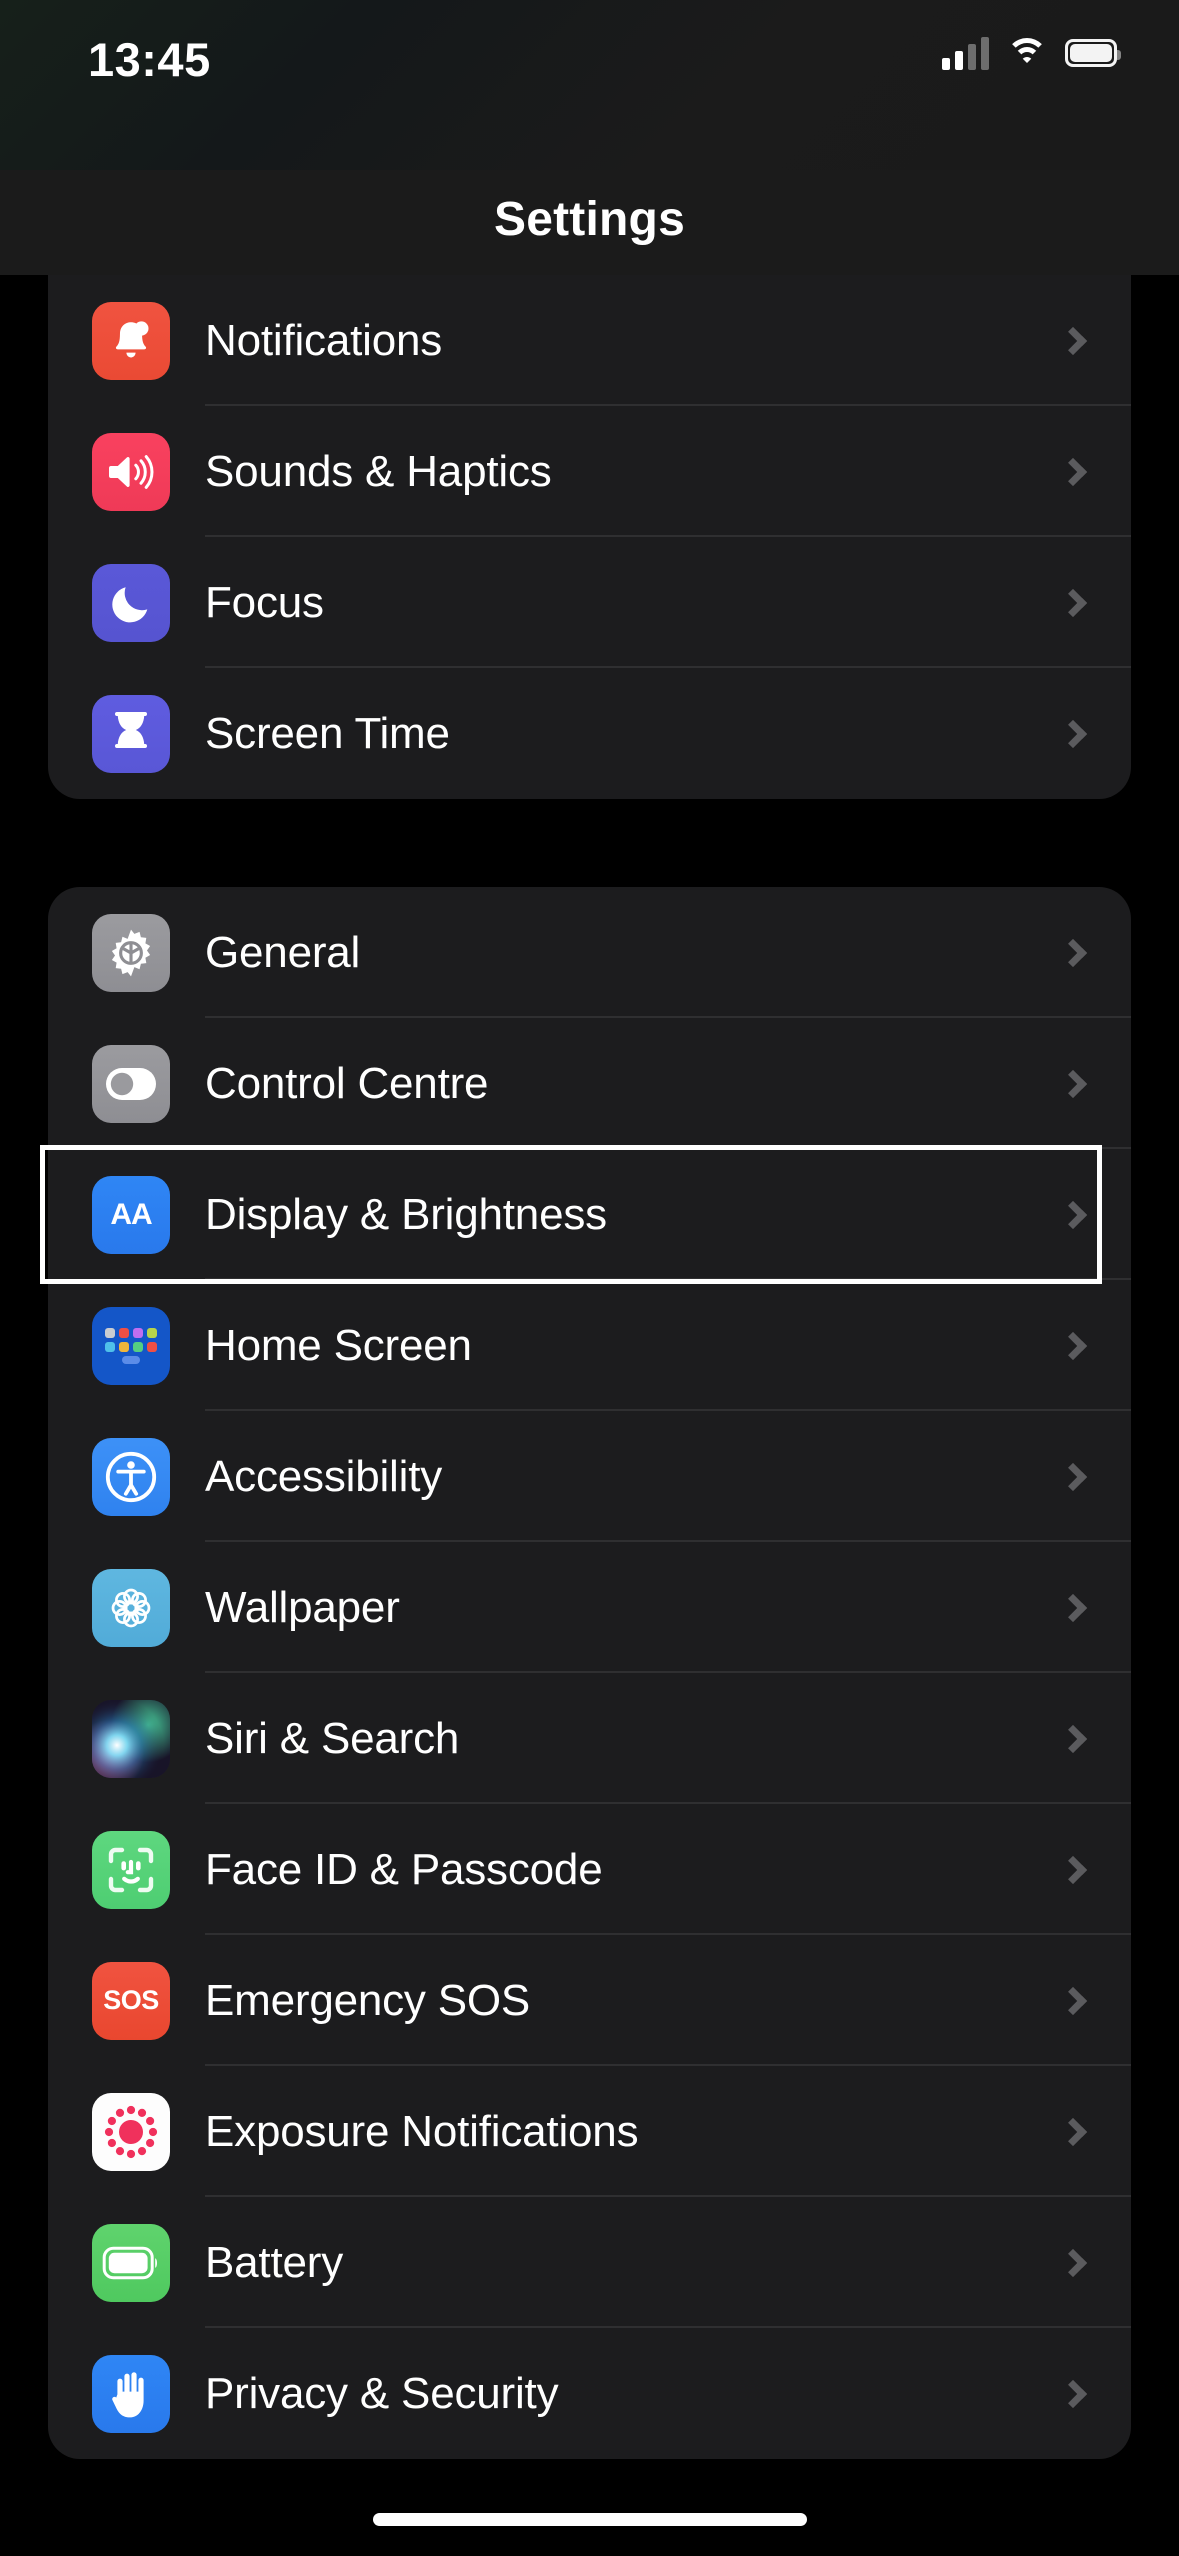 The image size is (1179, 2556). I want to click on settings-row-label: Control Centre, so click(347, 1083).